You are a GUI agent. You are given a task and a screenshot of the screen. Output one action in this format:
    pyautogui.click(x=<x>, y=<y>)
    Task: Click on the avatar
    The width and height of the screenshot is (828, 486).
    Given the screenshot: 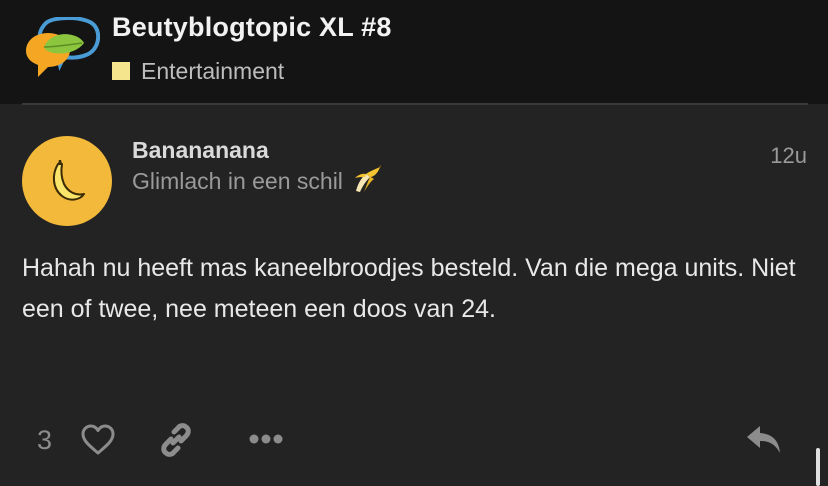 What is the action you would take?
    pyautogui.click(x=67, y=181)
    